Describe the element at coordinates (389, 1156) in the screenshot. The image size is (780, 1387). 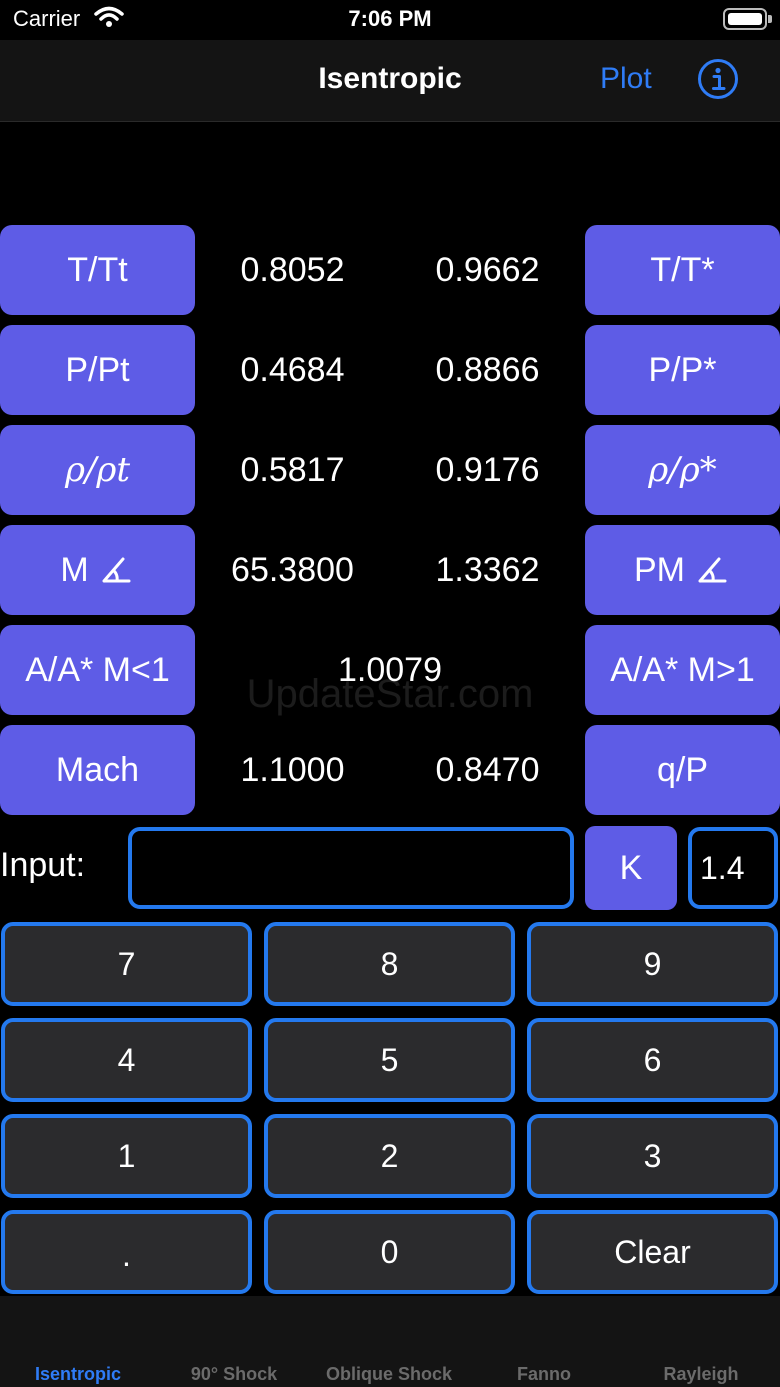
I see `key-2: 2` at that location.